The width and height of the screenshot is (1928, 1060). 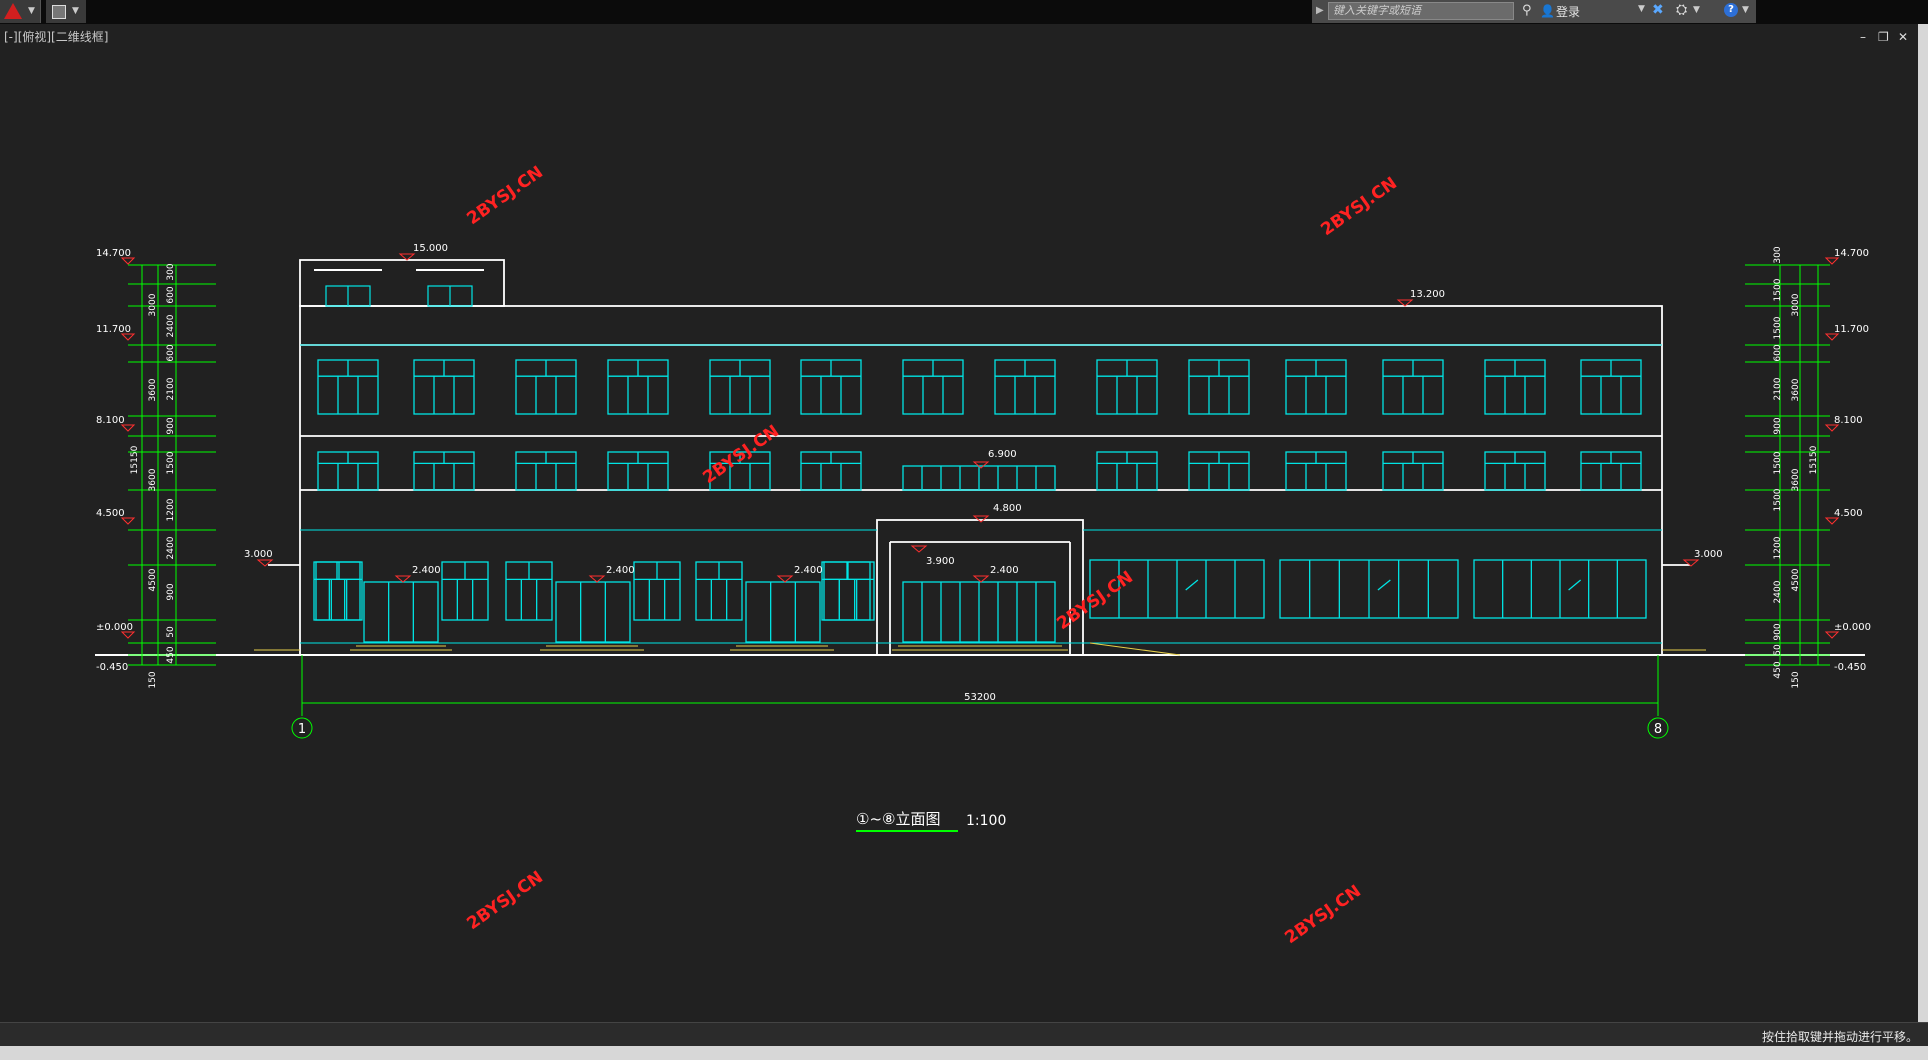 I want to click on entrance-steps, so click(x=980, y=649).